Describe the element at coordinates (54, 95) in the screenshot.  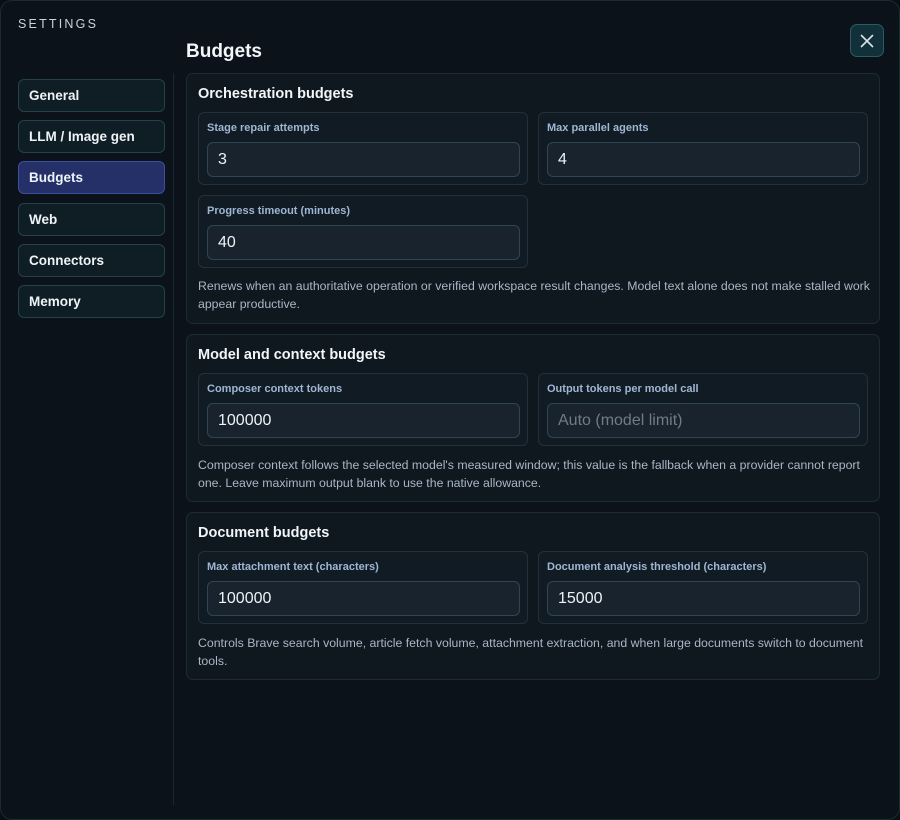
I see `nav-item-label: General` at that location.